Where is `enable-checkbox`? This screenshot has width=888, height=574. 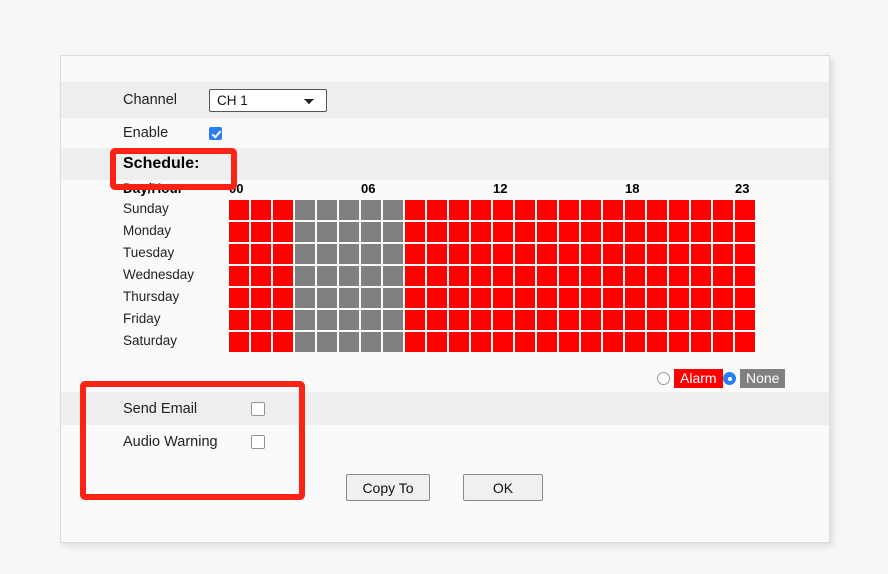
enable-checkbox is located at coordinates (215, 133).